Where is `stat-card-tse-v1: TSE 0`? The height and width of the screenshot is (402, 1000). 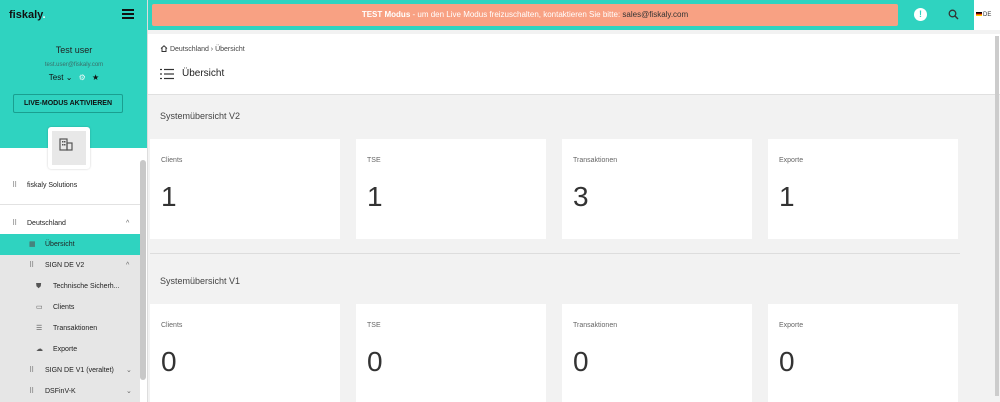 stat-card-tse-v1: TSE 0 is located at coordinates (451, 353).